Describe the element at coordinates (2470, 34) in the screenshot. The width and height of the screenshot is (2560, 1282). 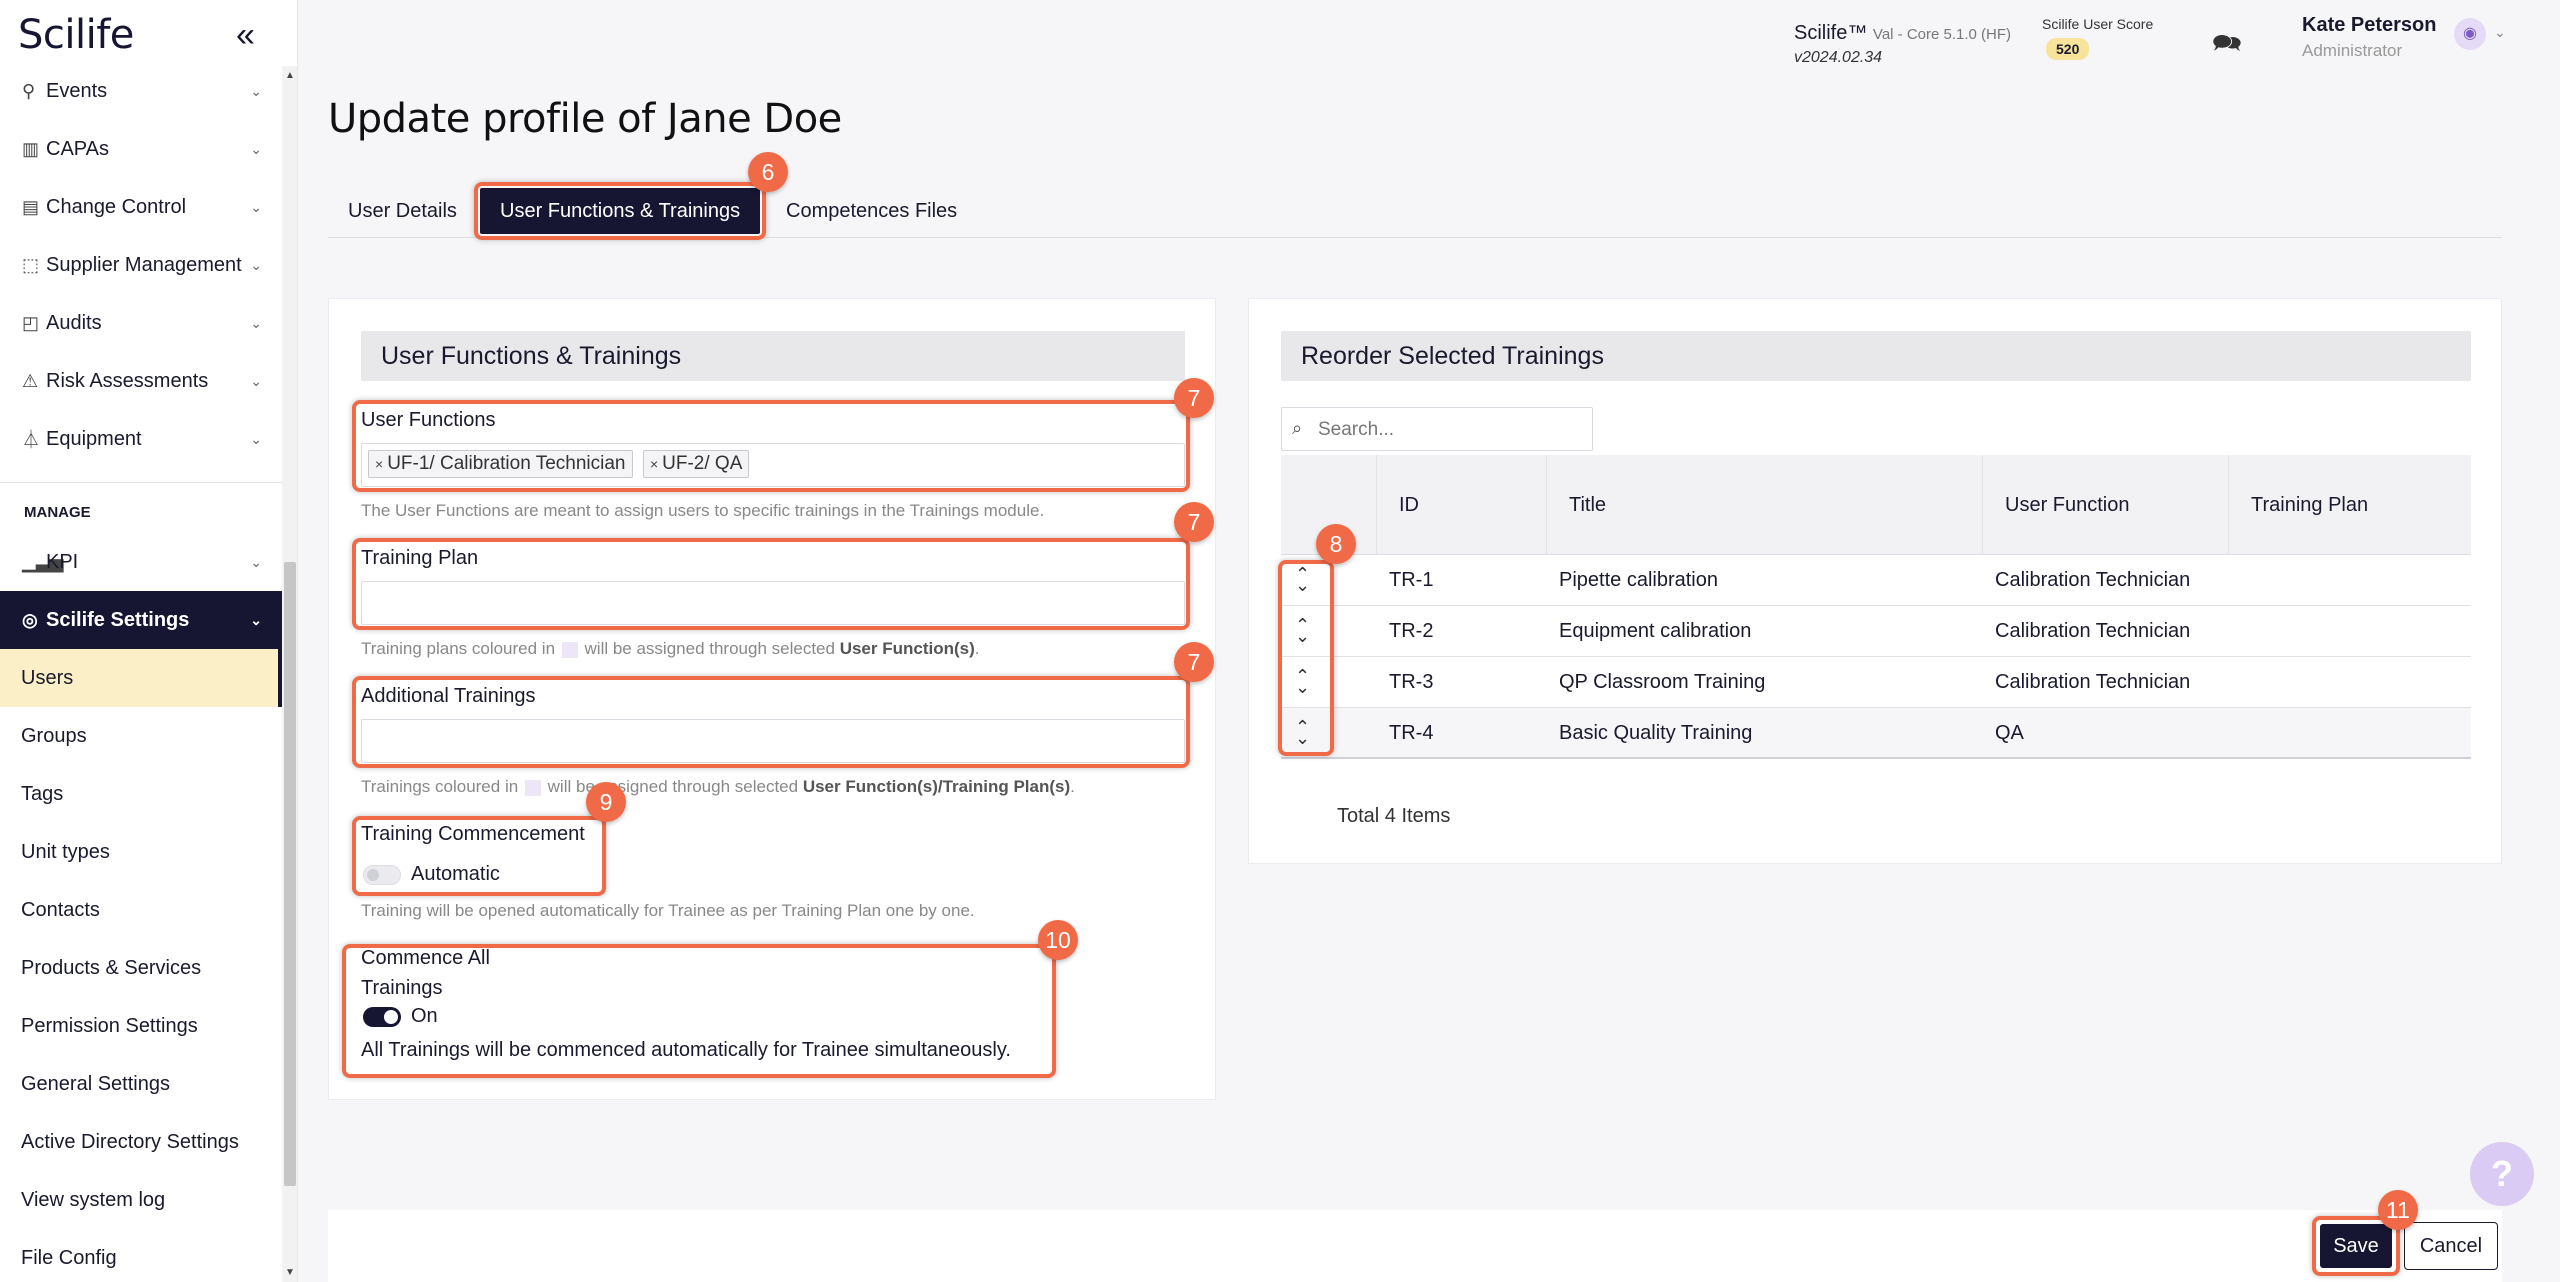
I see `avatar: ◉` at that location.